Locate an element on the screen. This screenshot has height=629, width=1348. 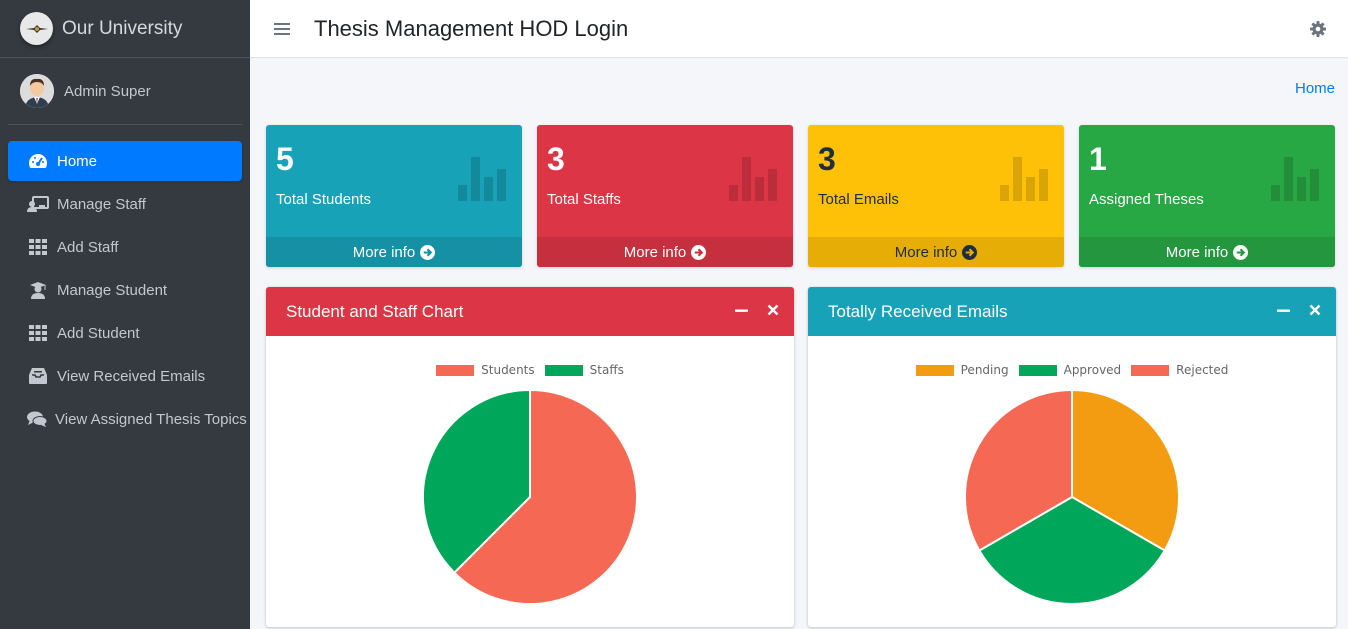
top-navbar: Thesis Management HOD Login is located at coordinates (799, 29).